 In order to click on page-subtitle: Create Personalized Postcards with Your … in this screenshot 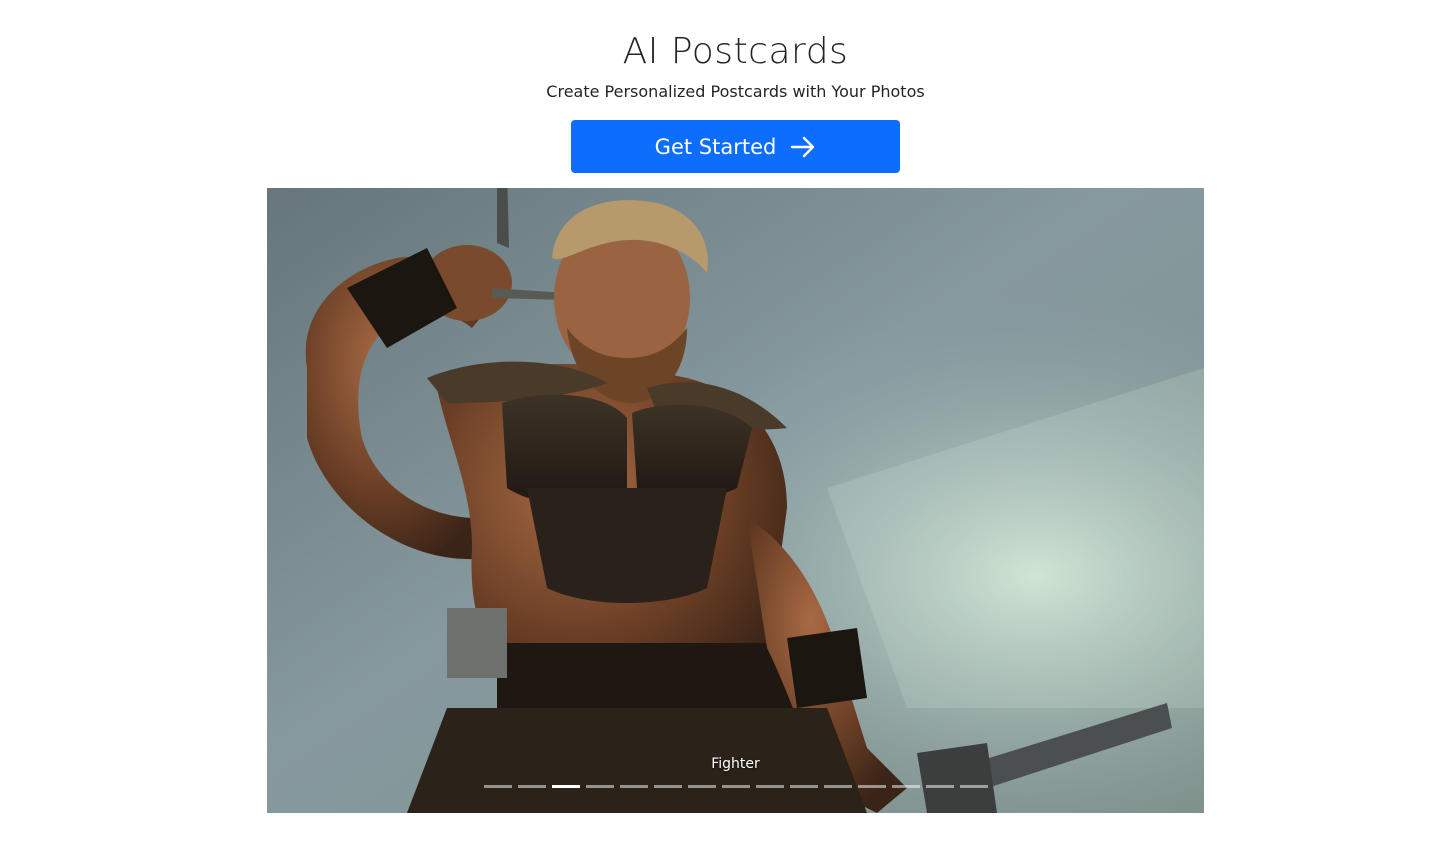, I will do `click(735, 91)`.